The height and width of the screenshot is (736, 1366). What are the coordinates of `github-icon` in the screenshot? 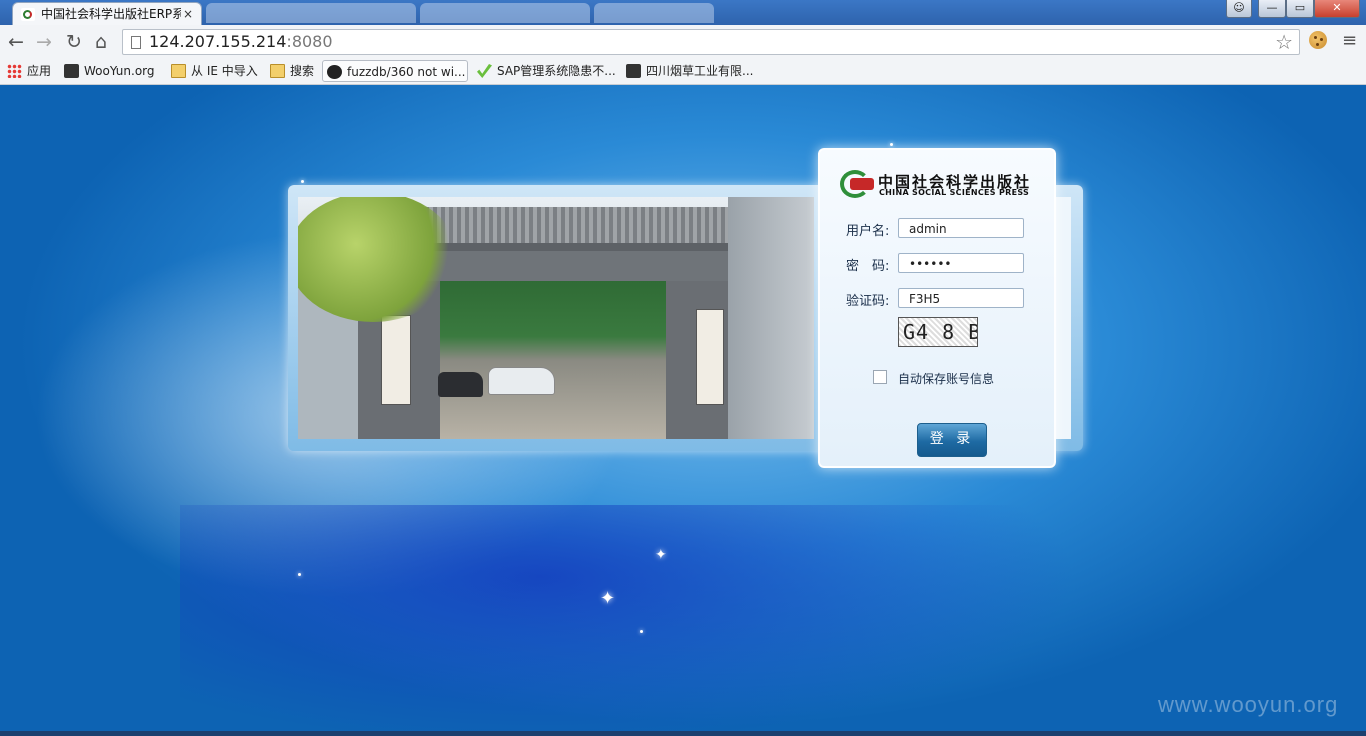 It's located at (334, 72).